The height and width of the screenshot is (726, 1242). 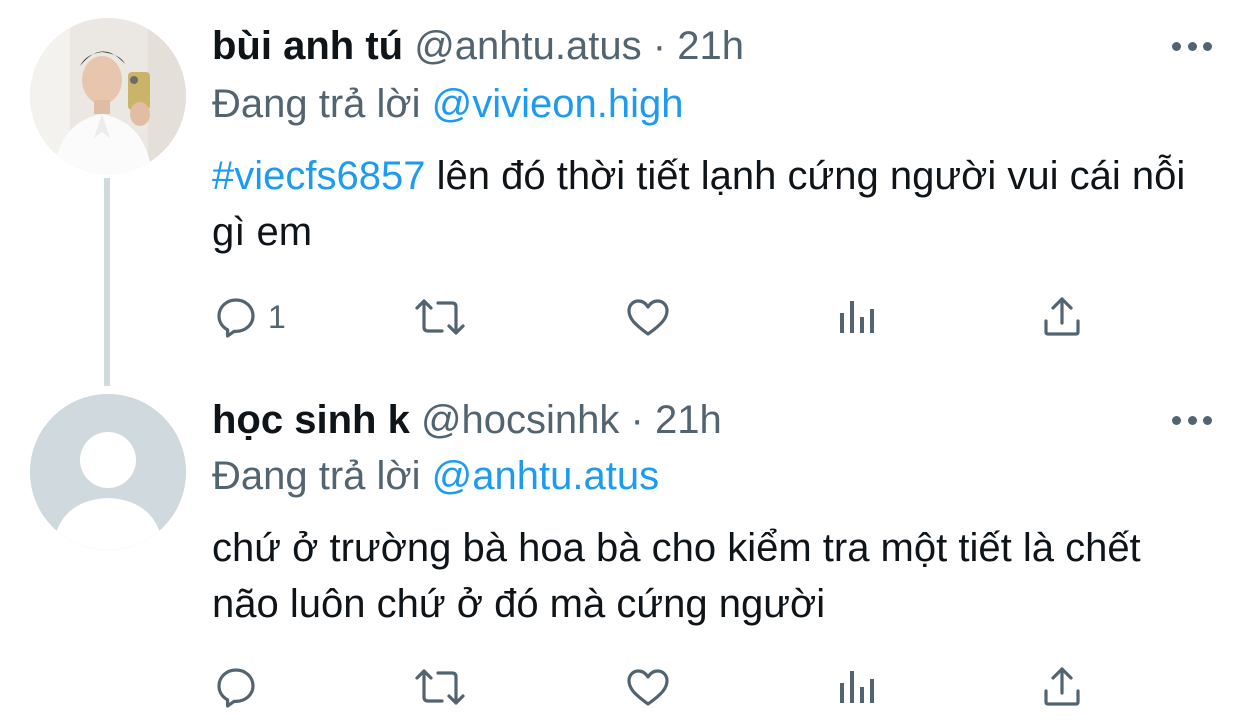 I want to click on hashtag-link: #viecfs6857, so click(x=318, y=176).